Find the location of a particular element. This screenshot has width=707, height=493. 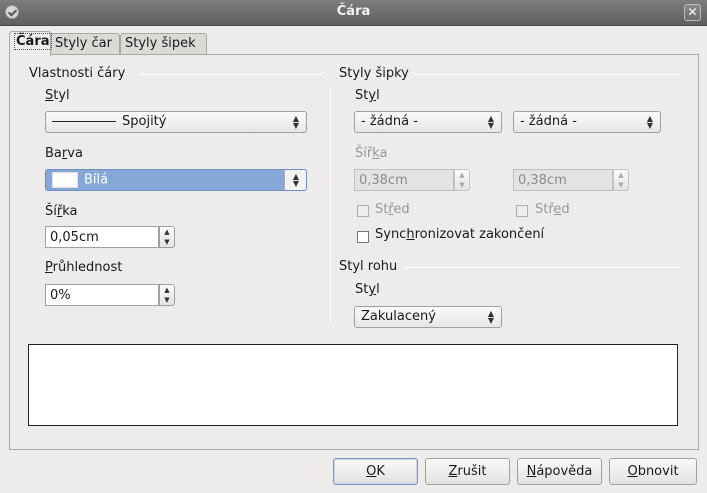

end-arrow-value: - žádná - is located at coordinates (548, 121).